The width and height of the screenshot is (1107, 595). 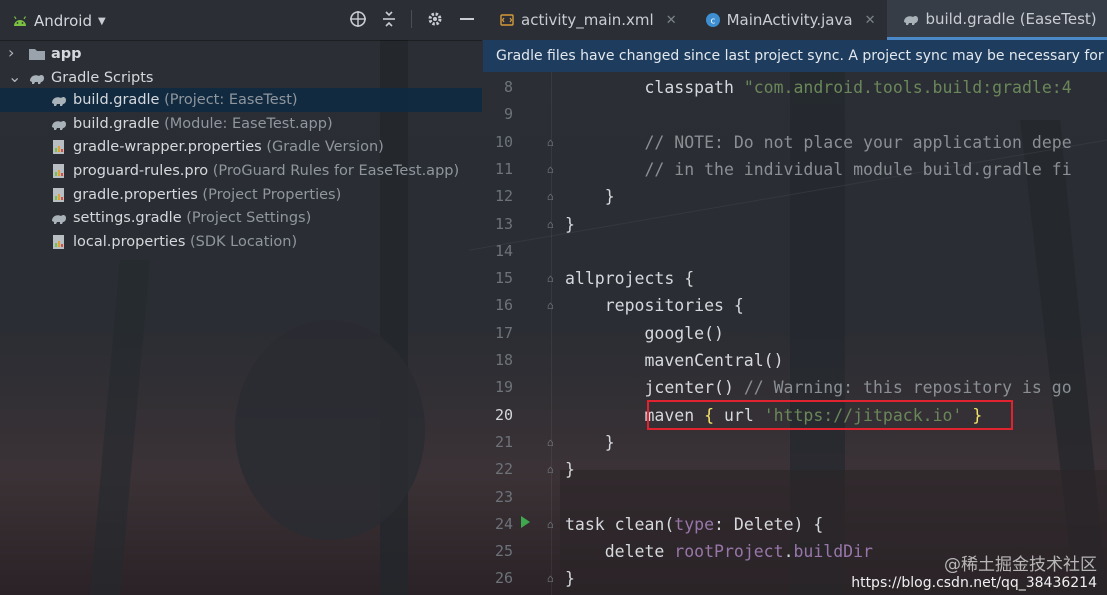 I want to click on project-view-selector: Android ▼, so click(x=59, y=21).